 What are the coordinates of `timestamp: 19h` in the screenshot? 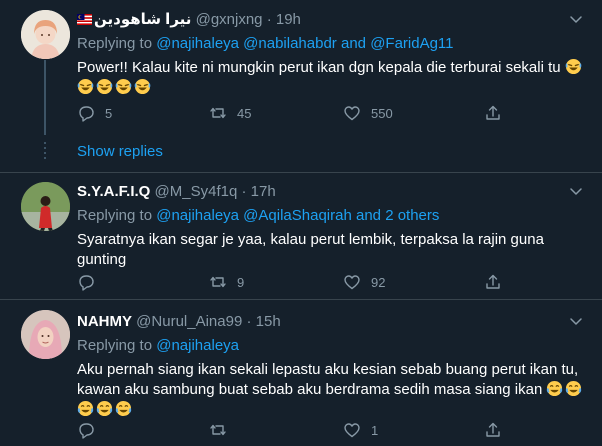 It's located at (288, 19).